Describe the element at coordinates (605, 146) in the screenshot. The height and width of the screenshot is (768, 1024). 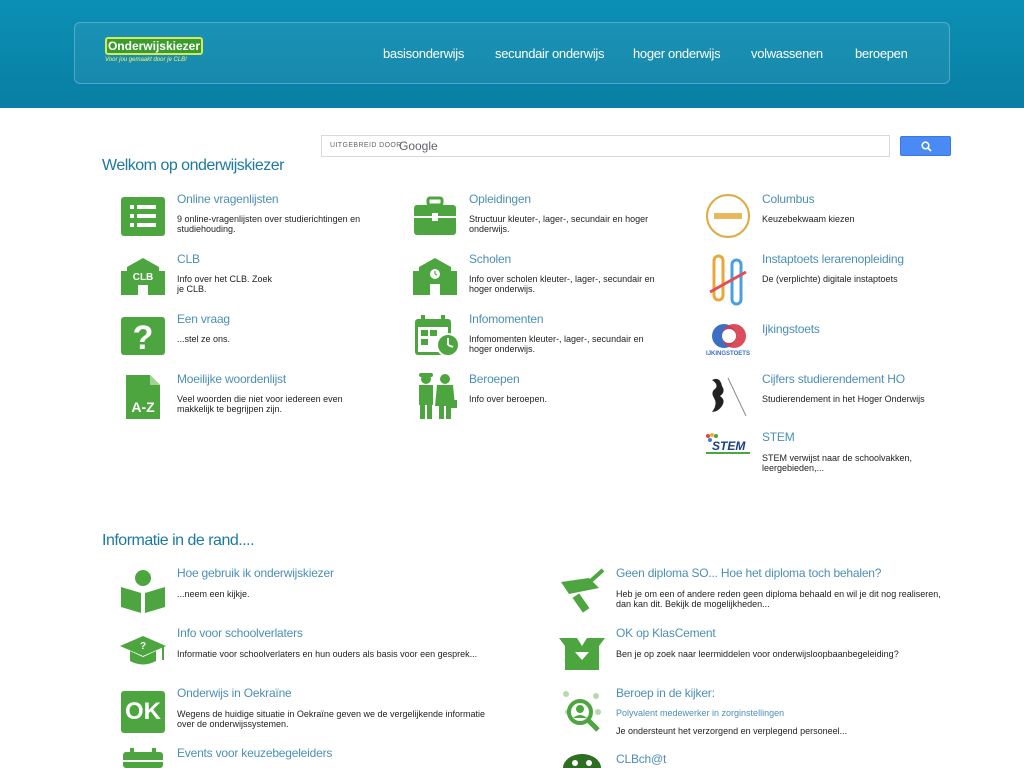
I see `search-input: UITGEBREID DOOR Google` at that location.